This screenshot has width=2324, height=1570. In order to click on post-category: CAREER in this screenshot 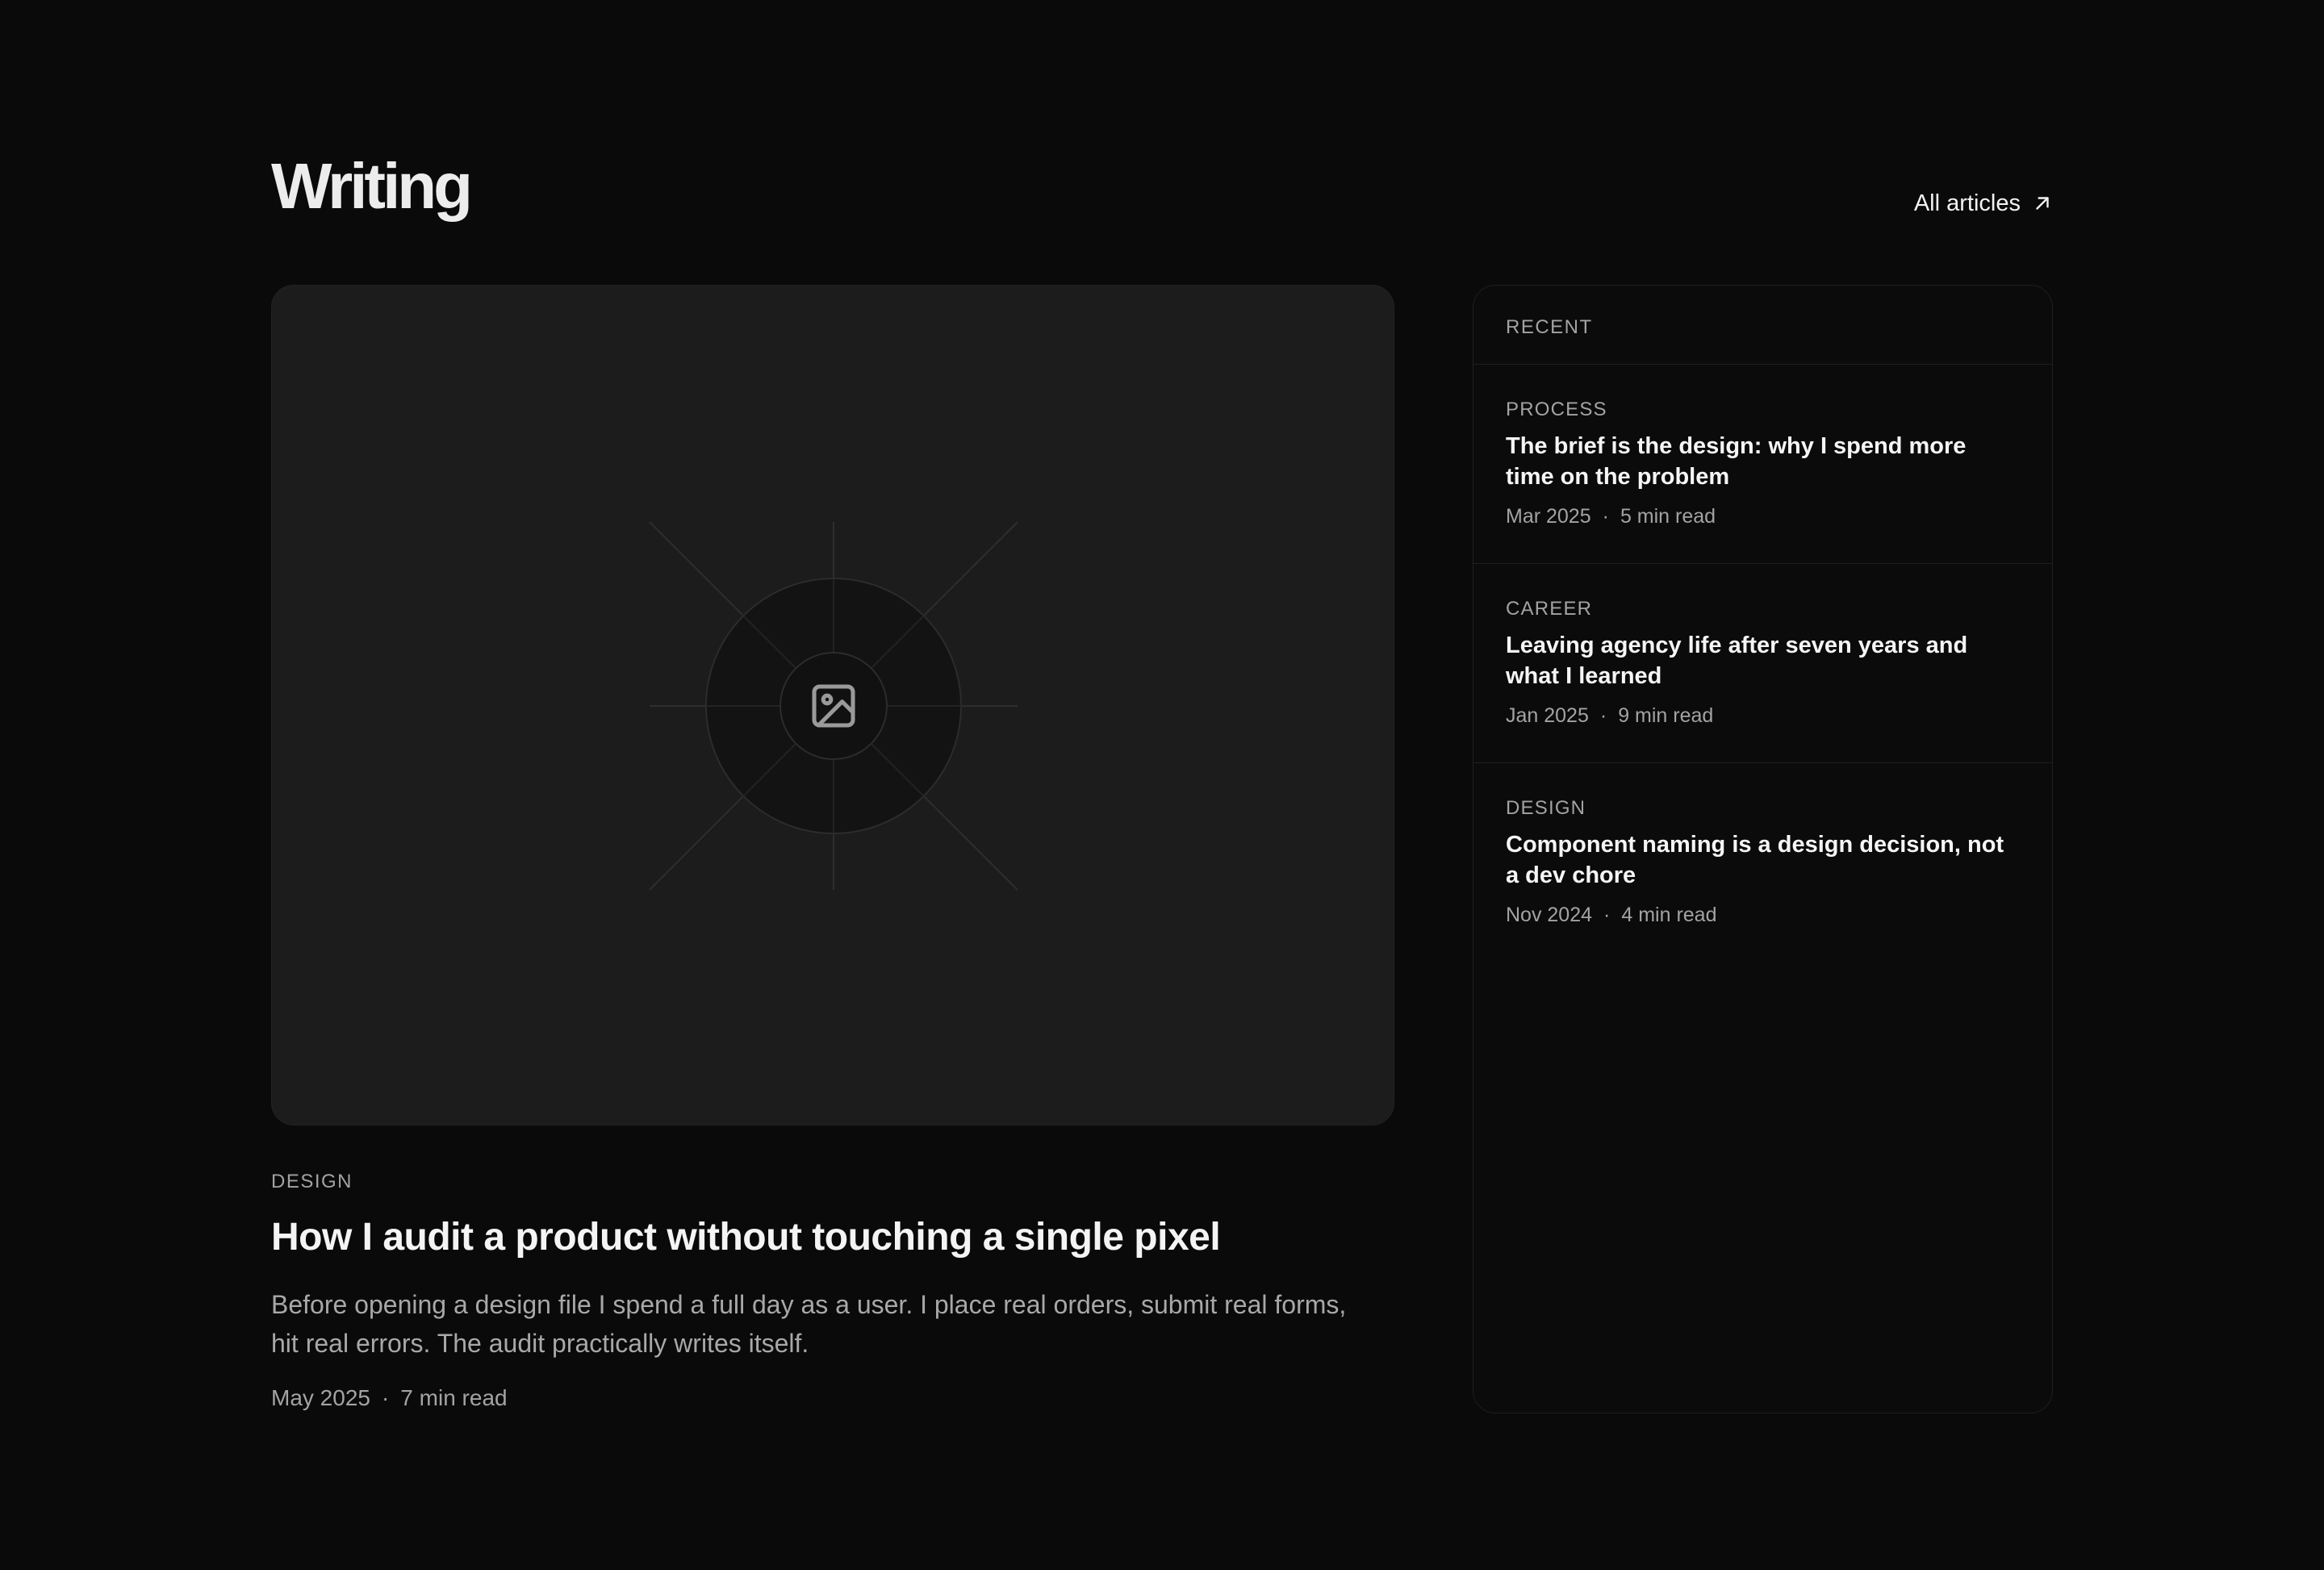, I will do `click(1549, 609)`.